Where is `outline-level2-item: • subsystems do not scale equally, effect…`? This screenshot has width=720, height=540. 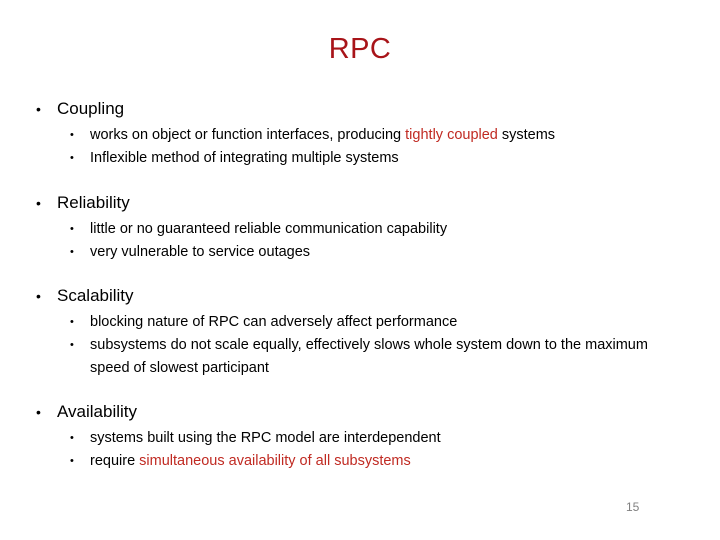 outline-level2-item: • subsystems do not scale equally, effect… is located at coordinates (360, 357).